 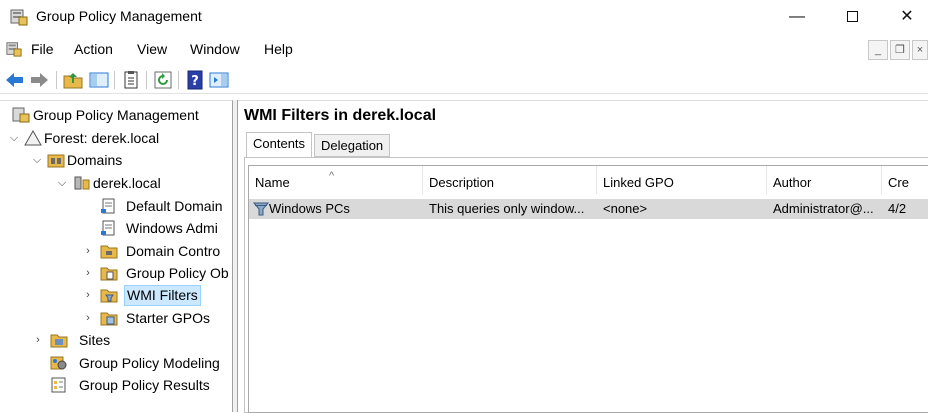 I want to click on title-bar: Group Policy Management — ✕, so click(x=464, y=17).